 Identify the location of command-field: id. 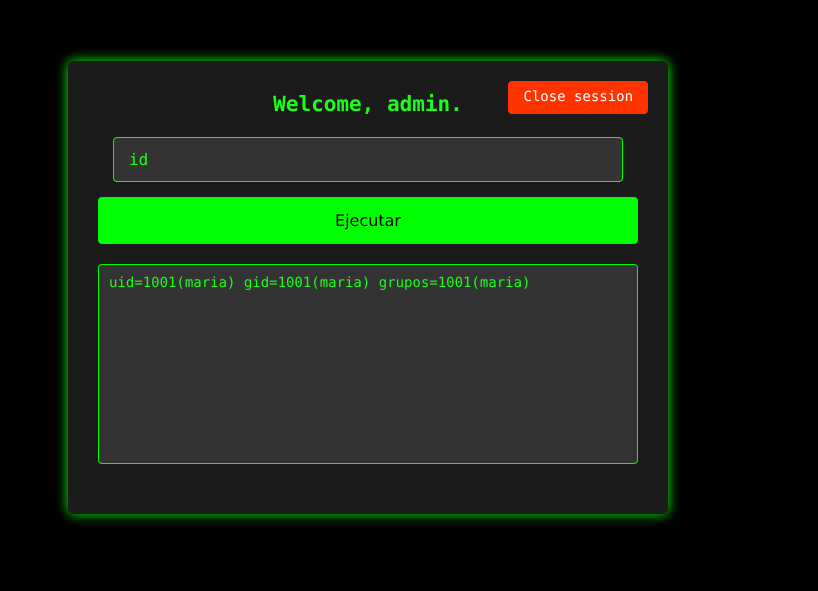
(368, 159).